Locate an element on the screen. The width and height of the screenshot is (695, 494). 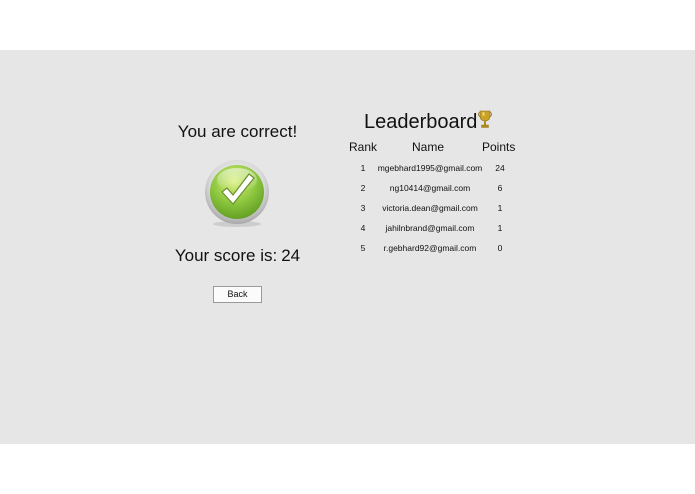
table-row: 4 jahilnbrand@gmail.com 1 is located at coordinates (435, 231).